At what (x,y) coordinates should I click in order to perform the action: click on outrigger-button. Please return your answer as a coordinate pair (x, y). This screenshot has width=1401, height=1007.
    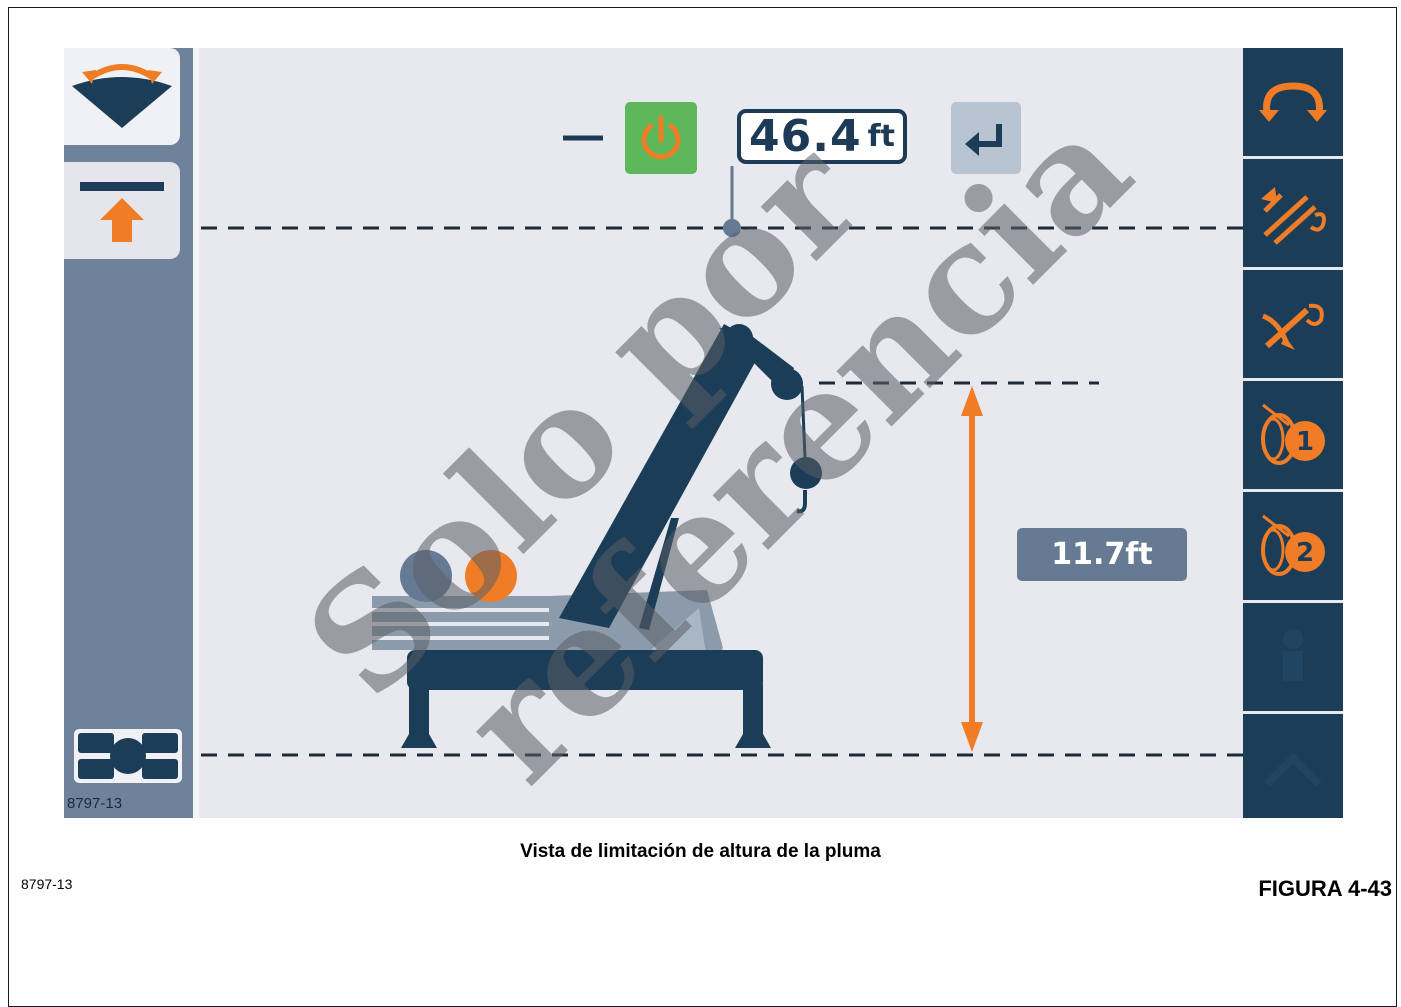
    Looking at the image, I should click on (128, 756).